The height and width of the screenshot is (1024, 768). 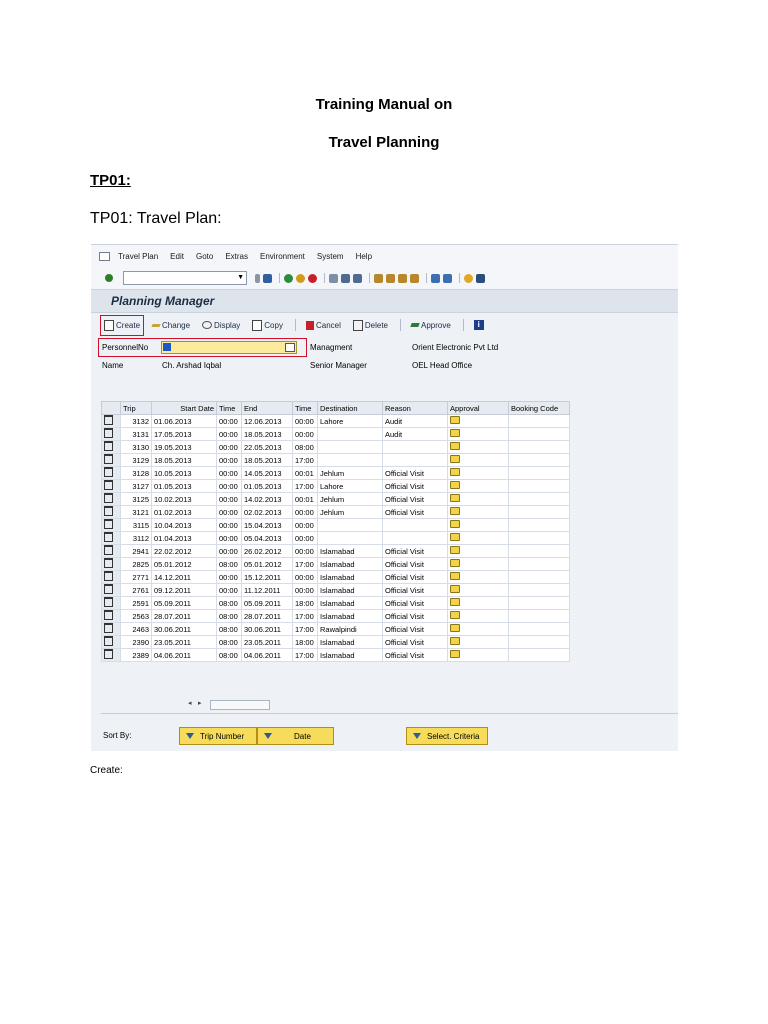 What do you see at coordinates (136, 525) in the screenshot?
I see `cell-trip: 3115` at bounding box center [136, 525].